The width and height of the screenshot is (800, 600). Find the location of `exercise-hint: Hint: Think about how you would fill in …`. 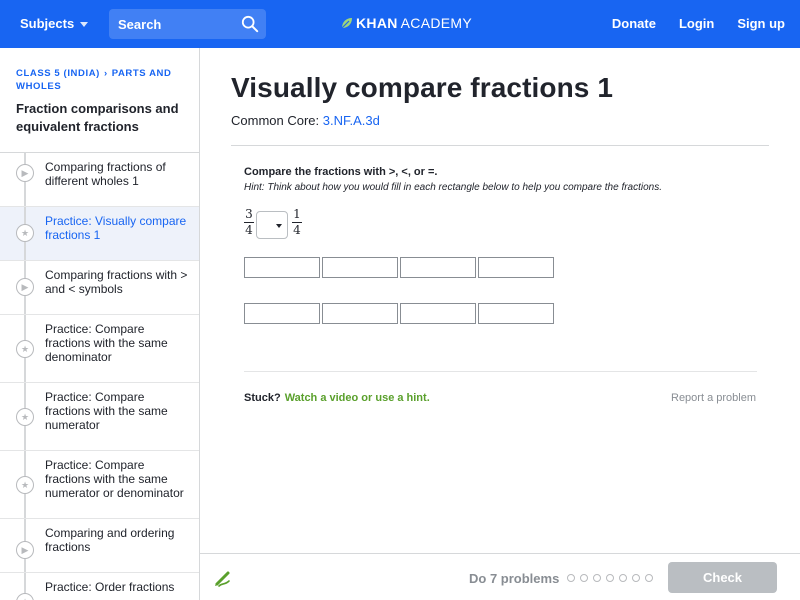

exercise-hint: Hint: Think about how you would fill in … is located at coordinates (453, 187).